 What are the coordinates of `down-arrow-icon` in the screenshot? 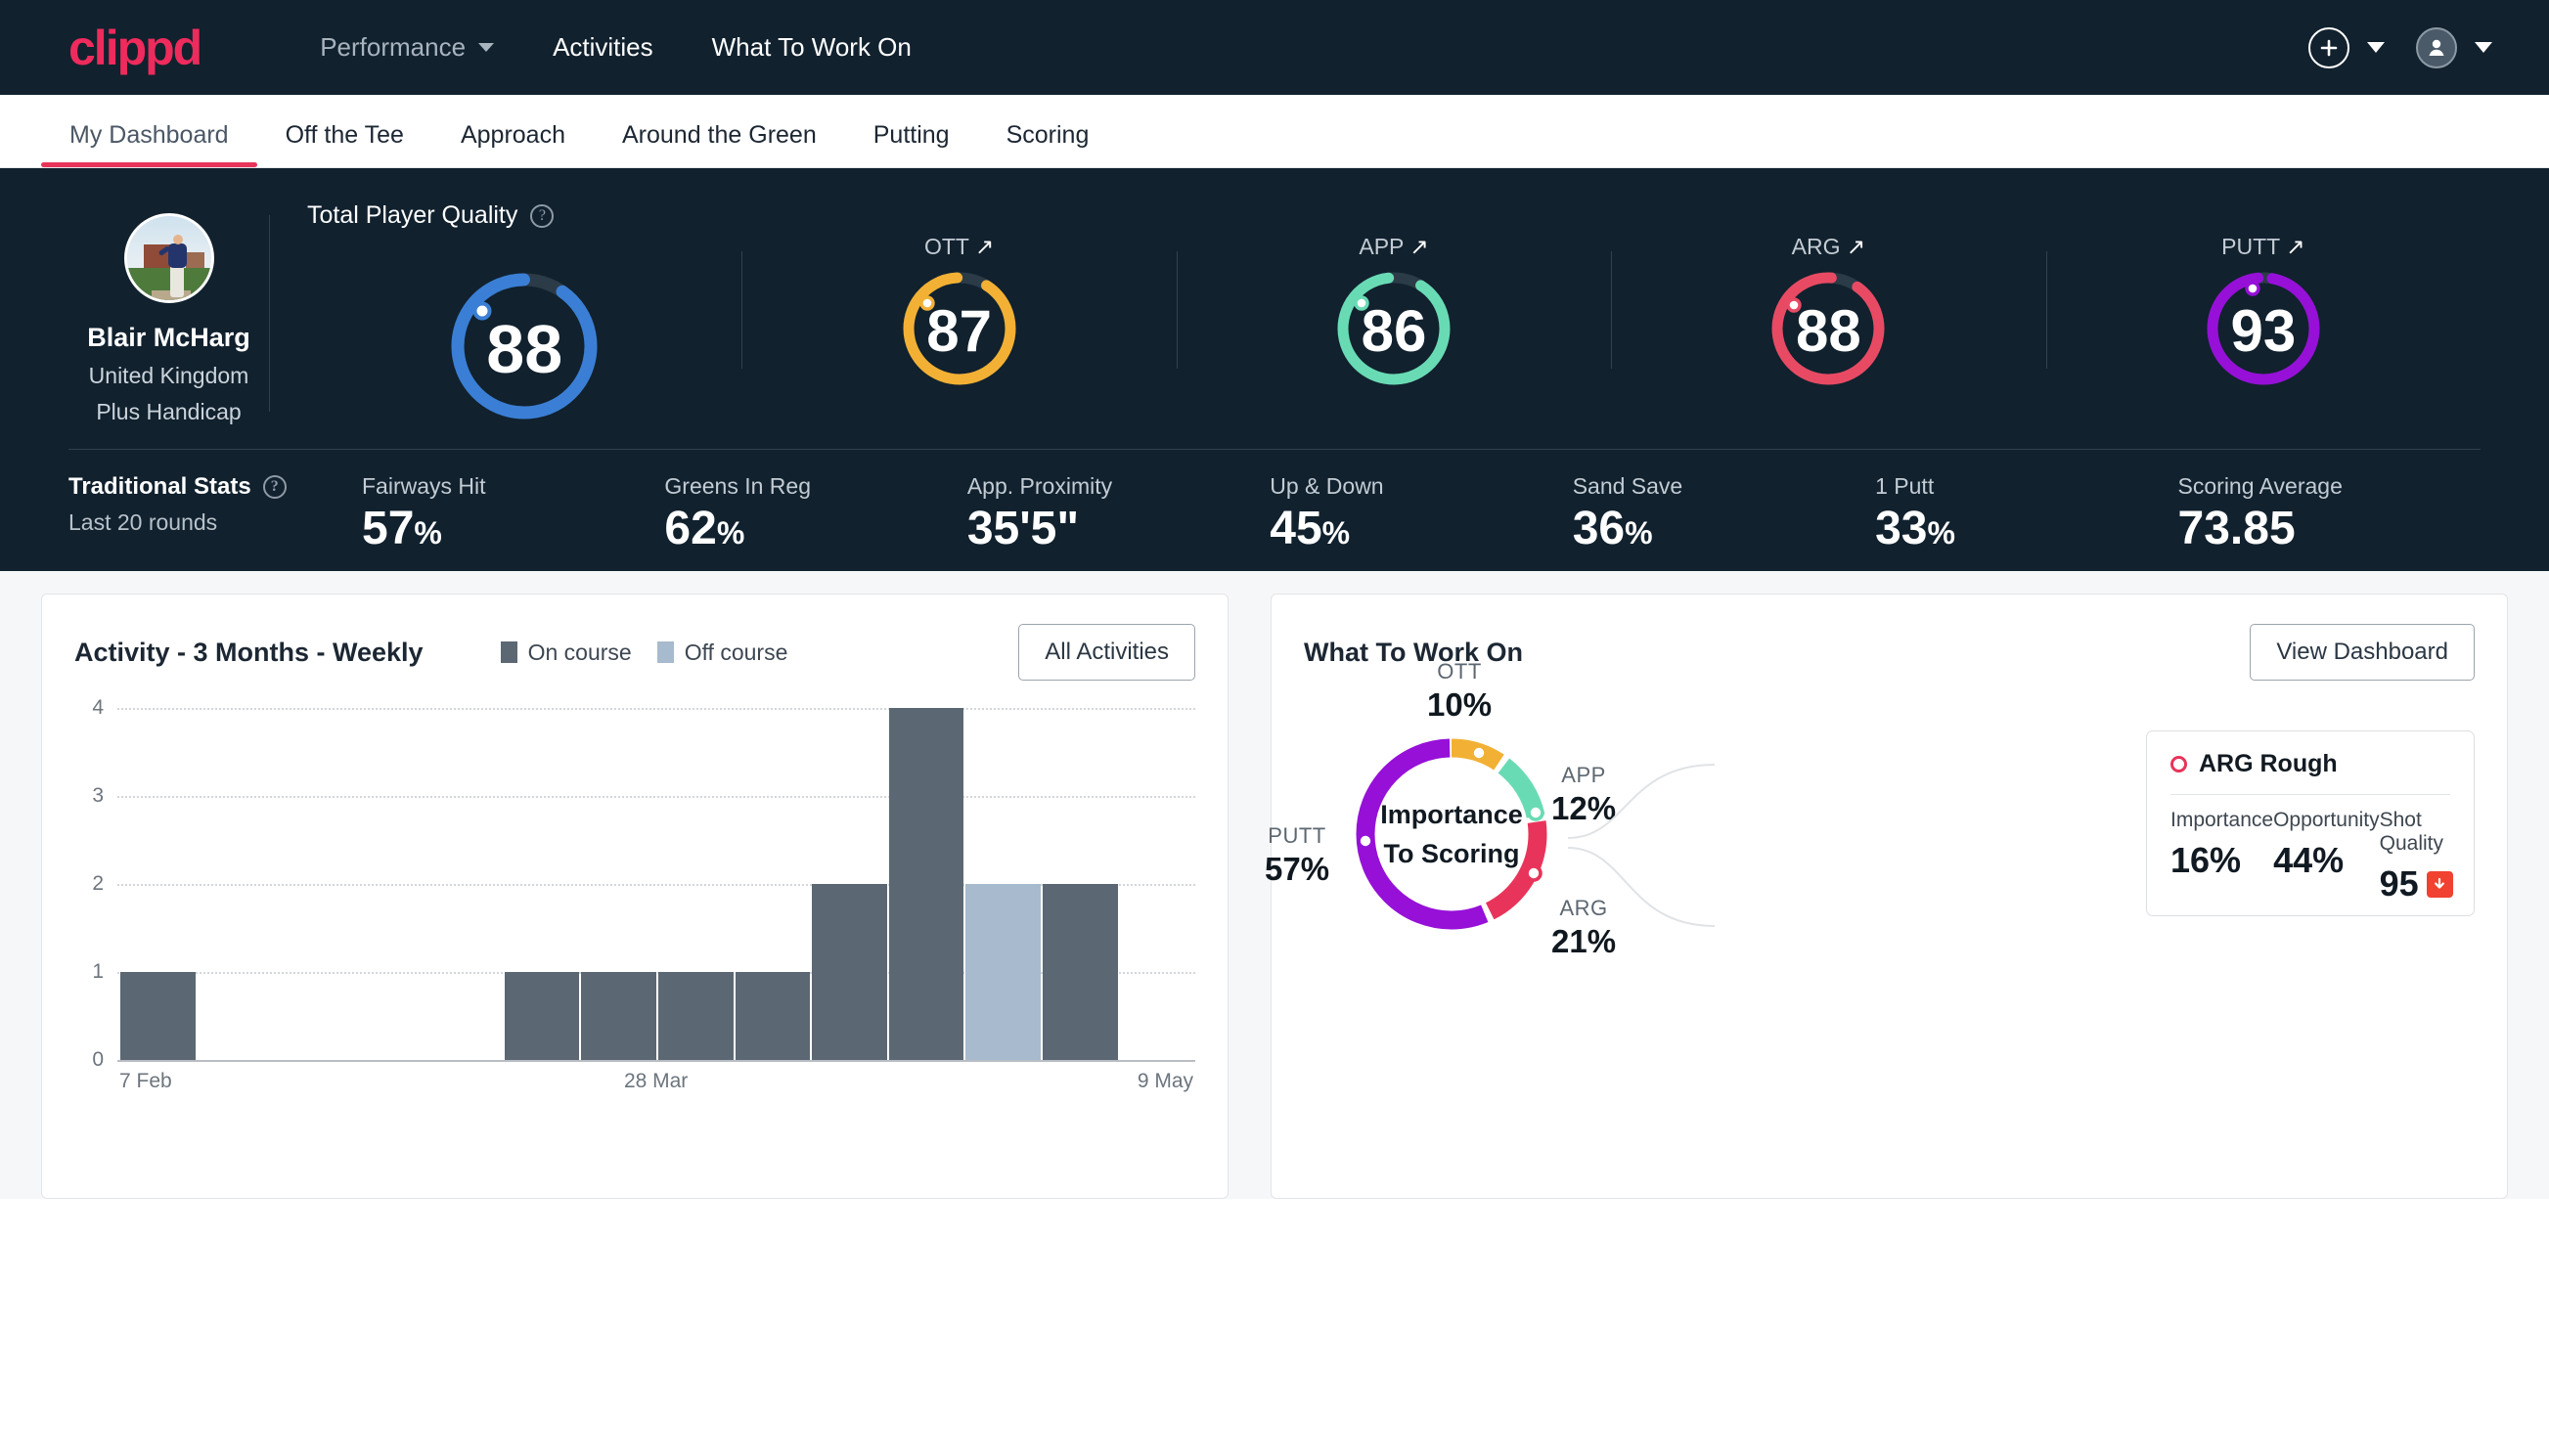 It's located at (2440, 884).